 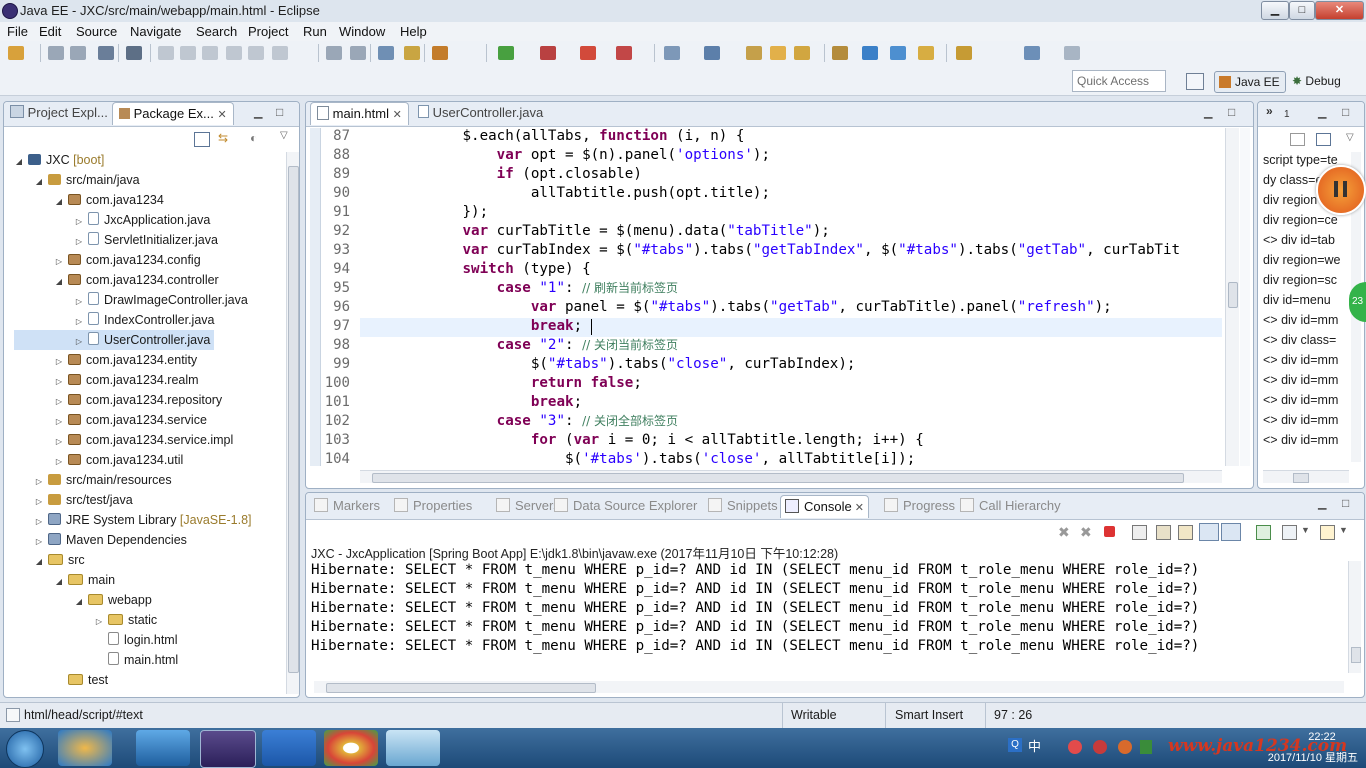 What do you see at coordinates (61, 680) in the screenshot?
I see `tree-item: test` at bounding box center [61, 680].